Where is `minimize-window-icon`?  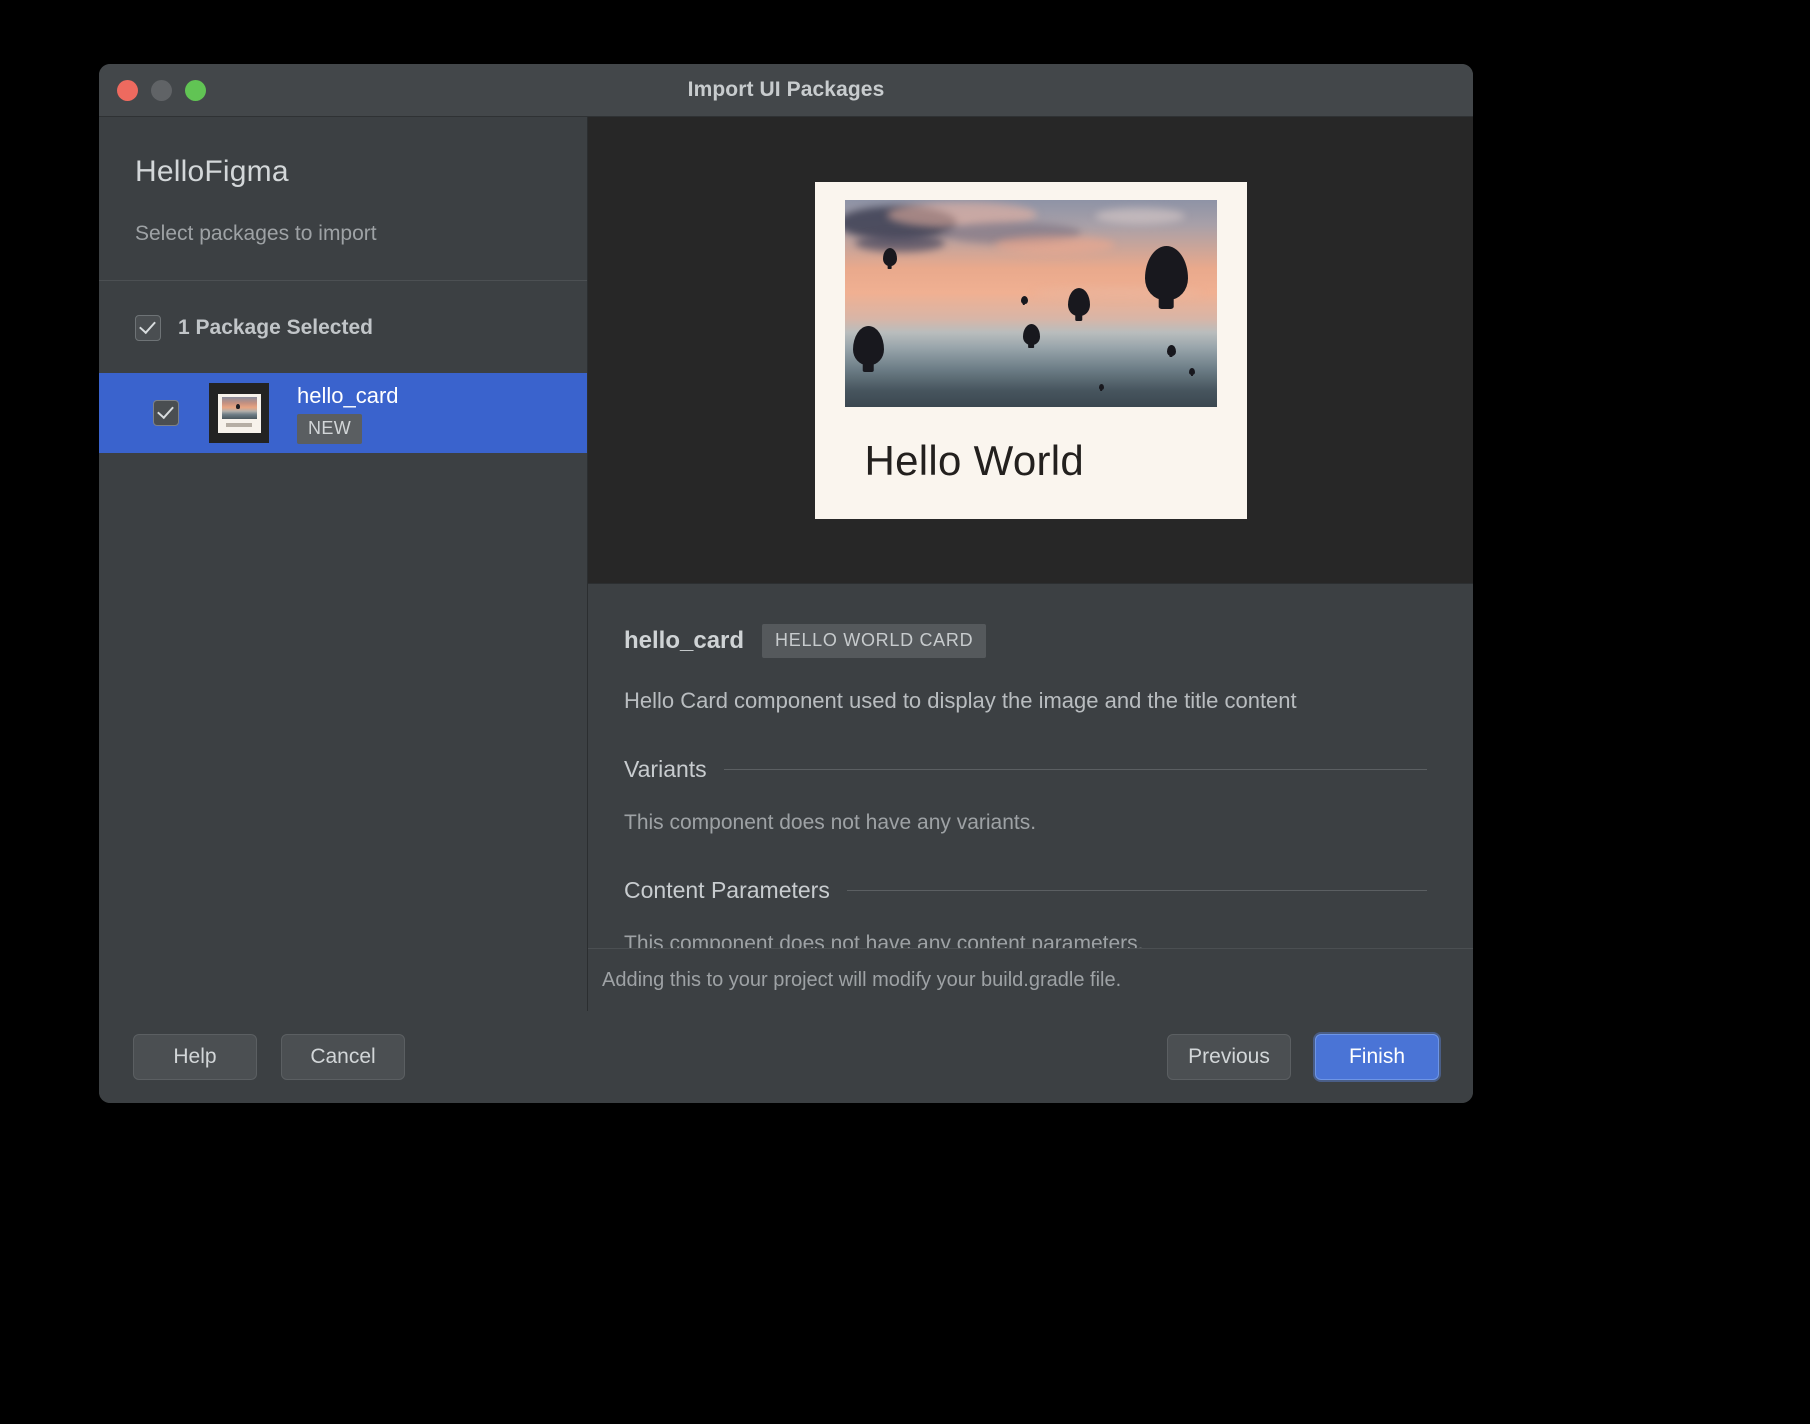
minimize-window-icon is located at coordinates (161, 90).